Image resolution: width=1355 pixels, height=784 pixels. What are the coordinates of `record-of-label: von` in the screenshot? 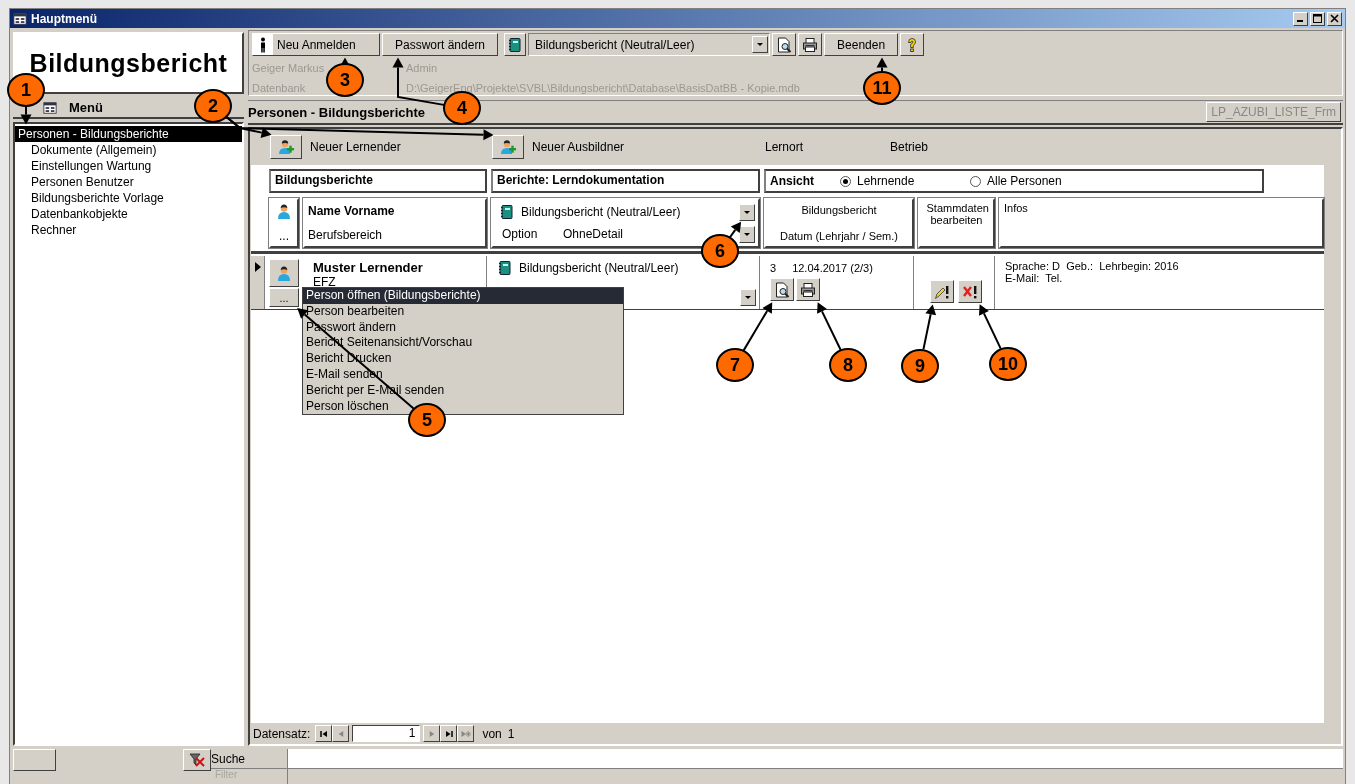 It's located at (492, 733).